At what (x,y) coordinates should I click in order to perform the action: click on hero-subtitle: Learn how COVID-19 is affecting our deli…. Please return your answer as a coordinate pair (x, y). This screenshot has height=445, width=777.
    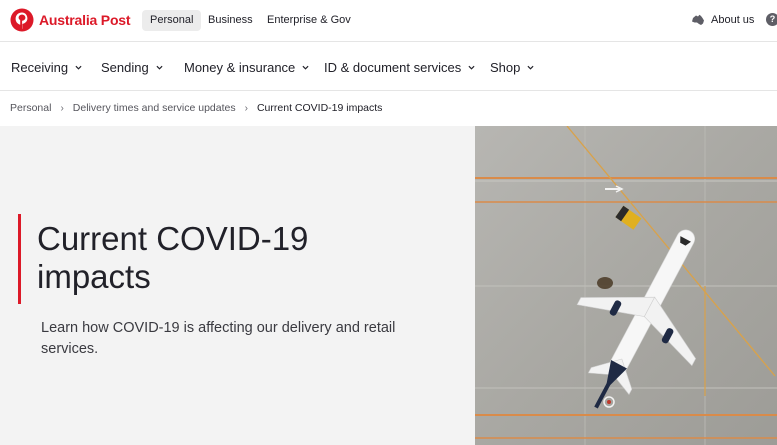
    Looking at the image, I should click on (218, 338).